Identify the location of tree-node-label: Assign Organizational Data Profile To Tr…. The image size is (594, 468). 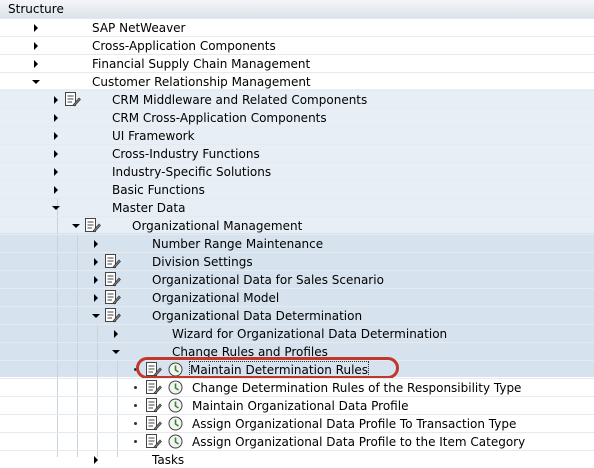
(354, 424).